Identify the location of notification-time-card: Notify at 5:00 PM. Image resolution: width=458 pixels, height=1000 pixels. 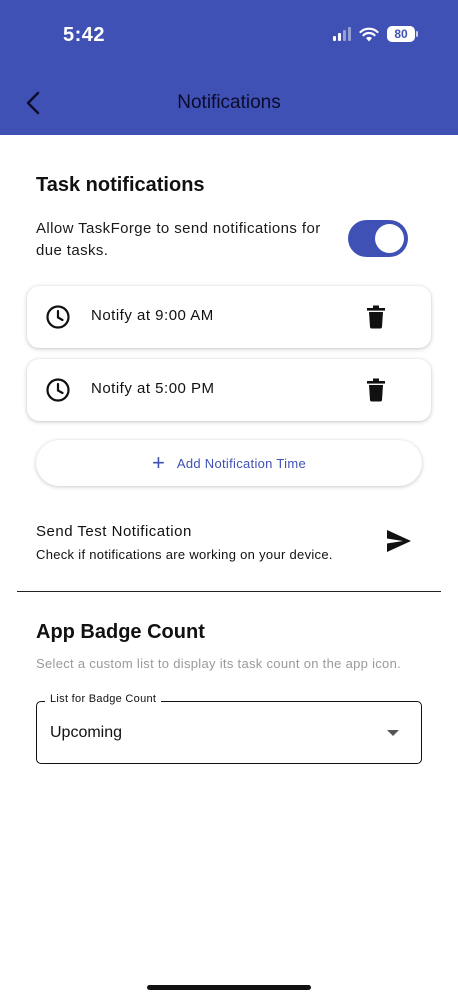
(229, 390).